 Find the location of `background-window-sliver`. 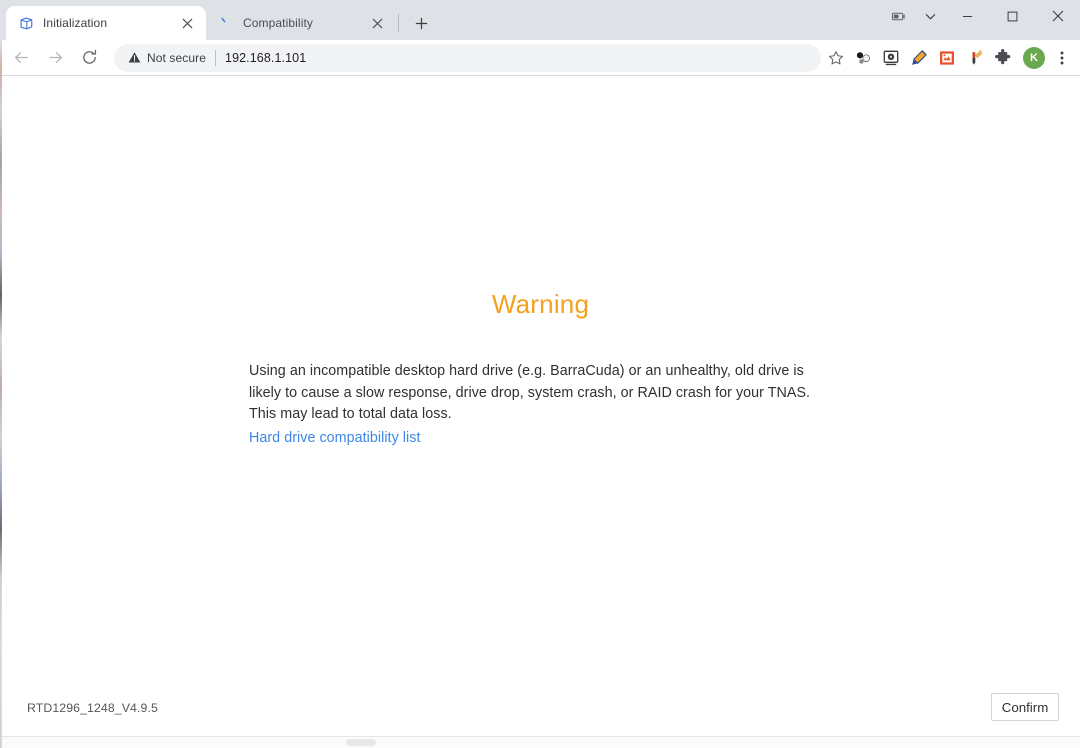

background-window-sliver is located at coordinates (1, 394).